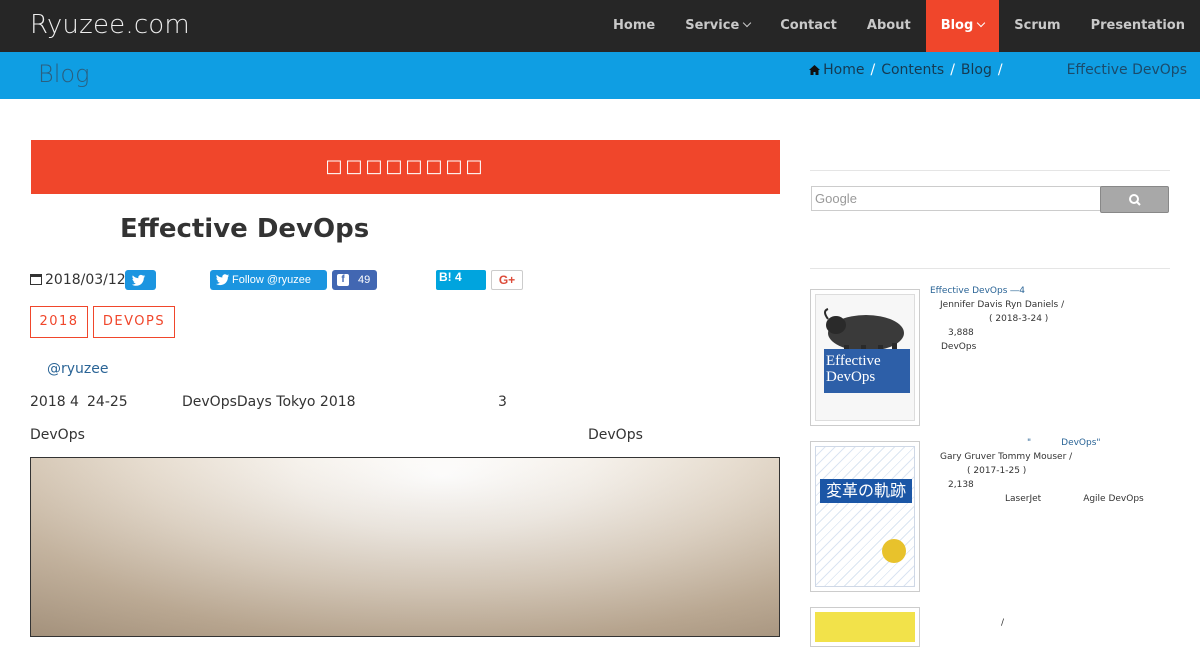  Describe the element at coordinates (997, 291) in the screenshot. I see `book-title-link: Effective DevOps ―4` at that location.